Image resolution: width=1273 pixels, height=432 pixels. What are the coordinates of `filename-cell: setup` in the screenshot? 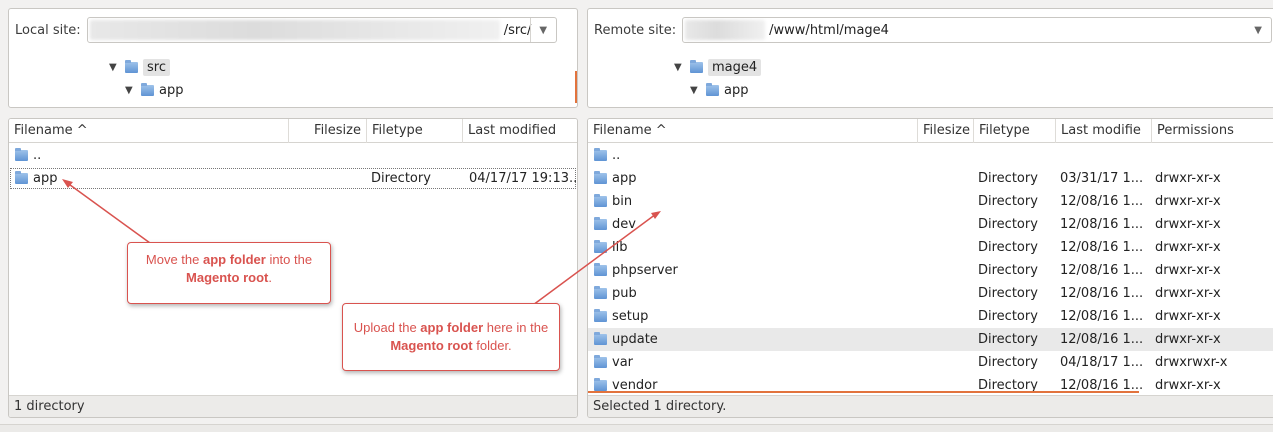 It's located at (754, 316).